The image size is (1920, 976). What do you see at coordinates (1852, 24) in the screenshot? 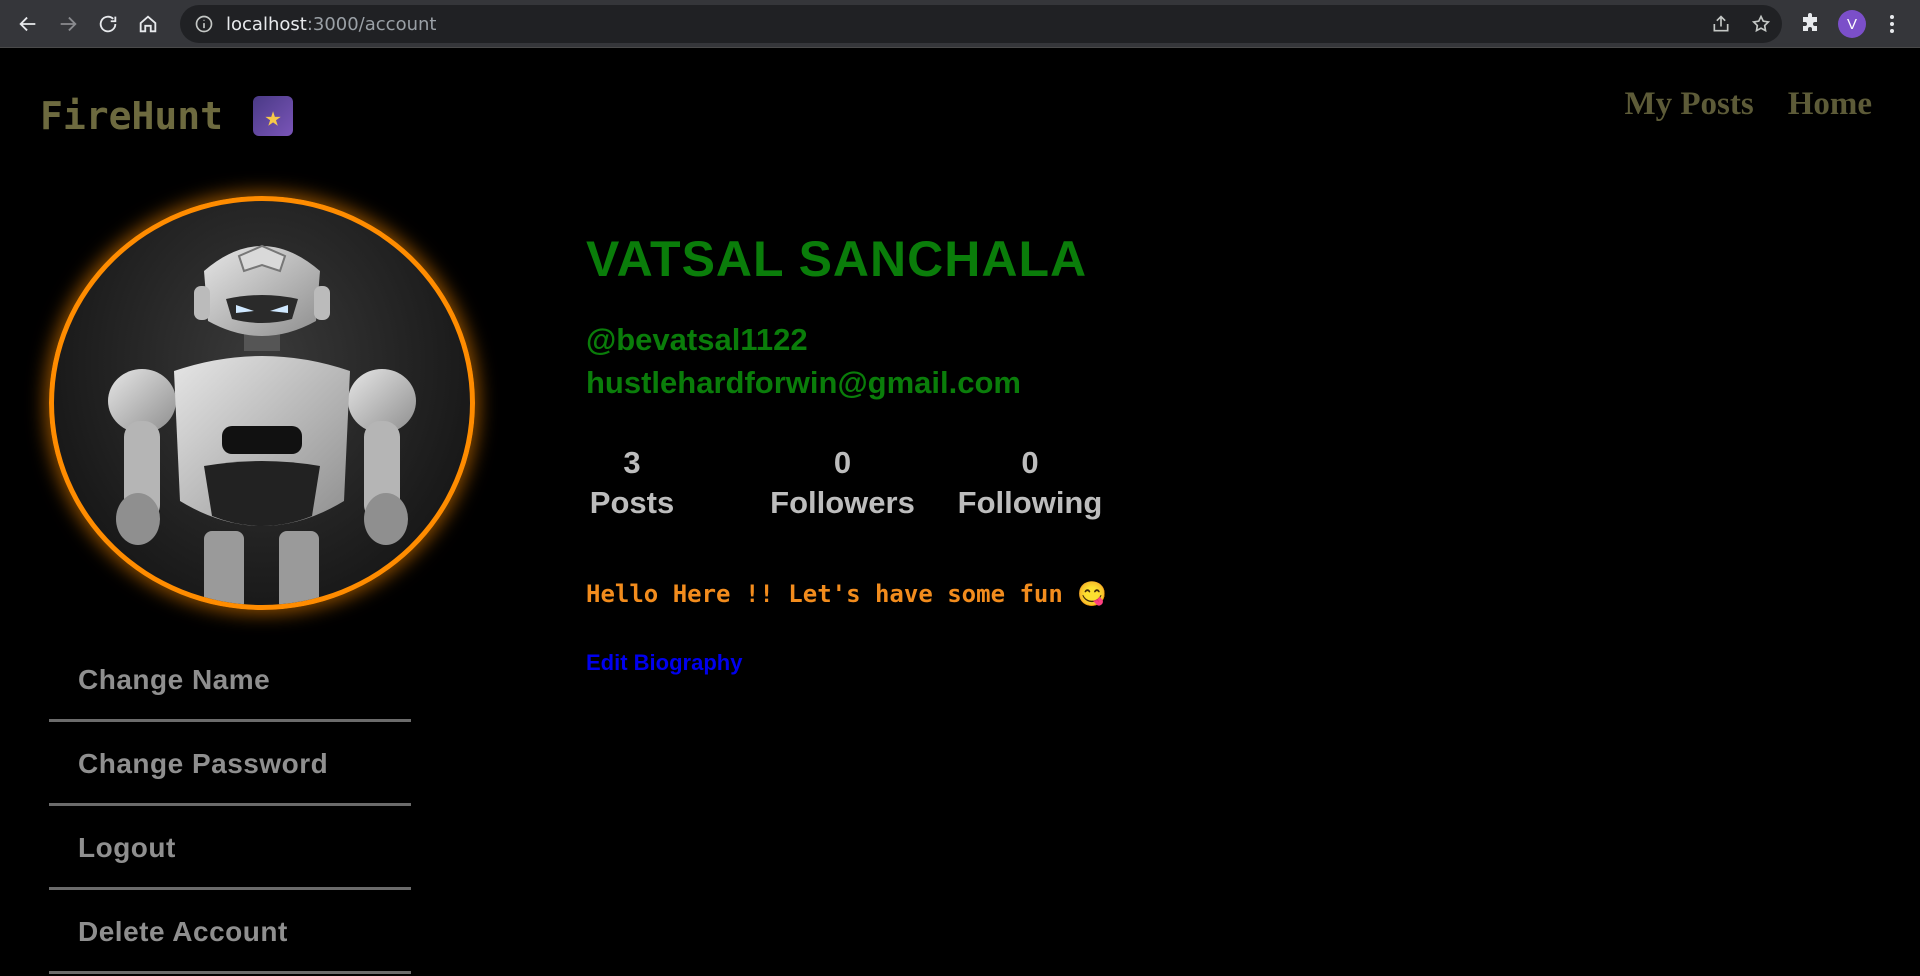
I see `profile-avatar: V` at bounding box center [1852, 24].